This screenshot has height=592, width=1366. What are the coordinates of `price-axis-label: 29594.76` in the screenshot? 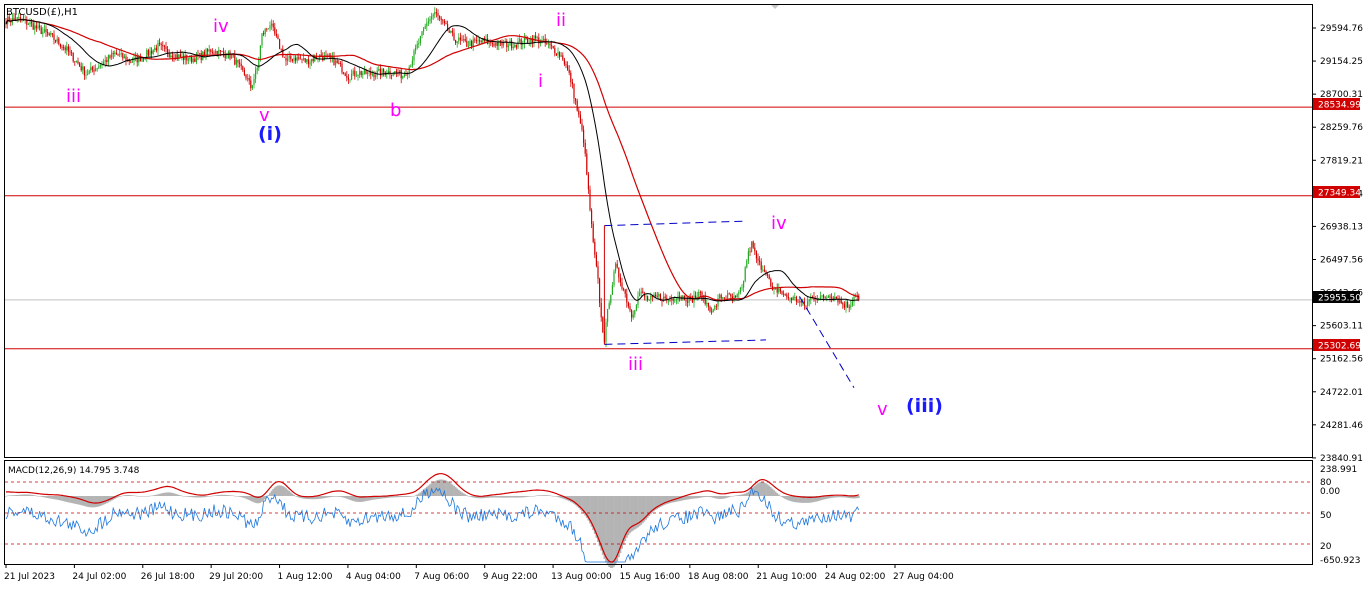 It's located at (1341, 29).